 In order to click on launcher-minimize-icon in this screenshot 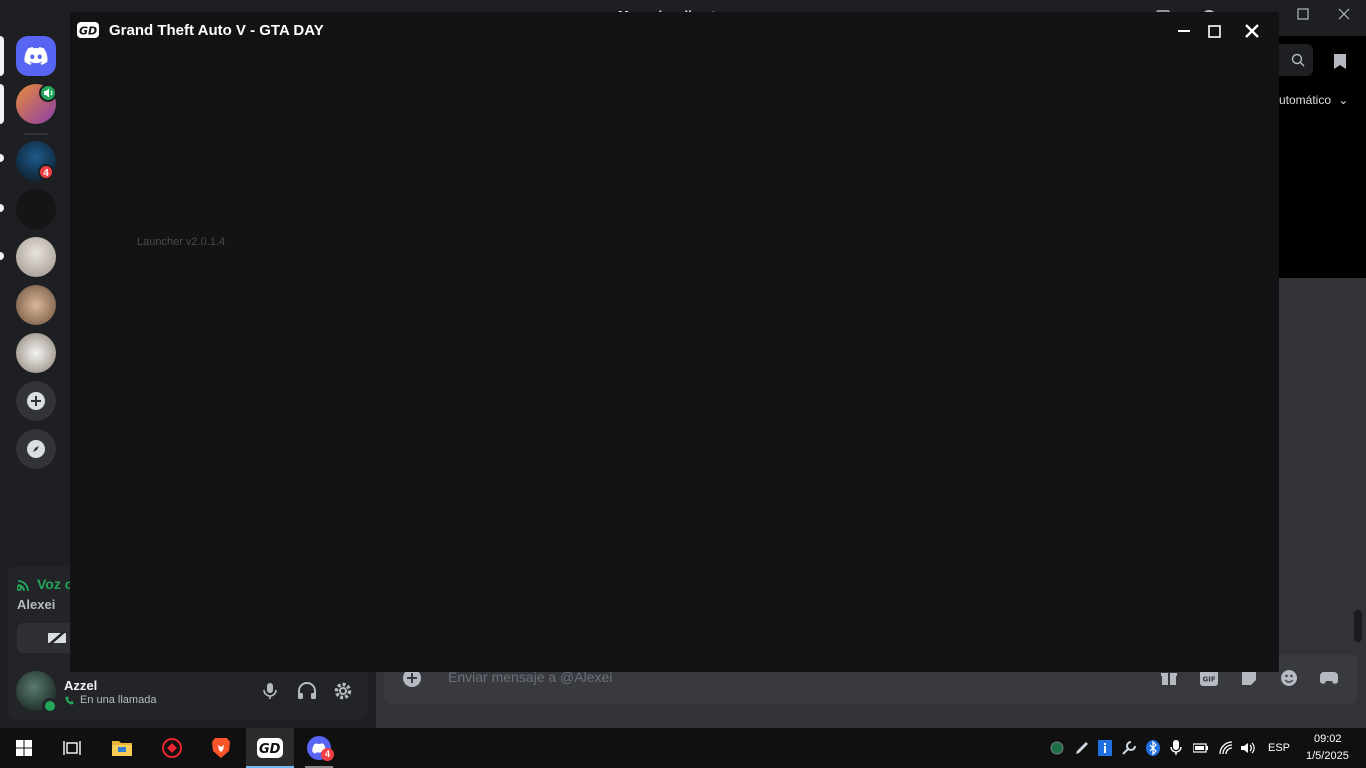, I will do `click(1184, 31)`.